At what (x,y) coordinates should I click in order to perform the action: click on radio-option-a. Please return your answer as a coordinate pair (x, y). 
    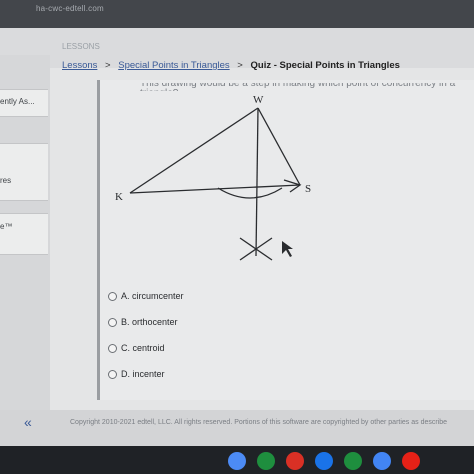
    Looking at the image, I should click on (112, 296).